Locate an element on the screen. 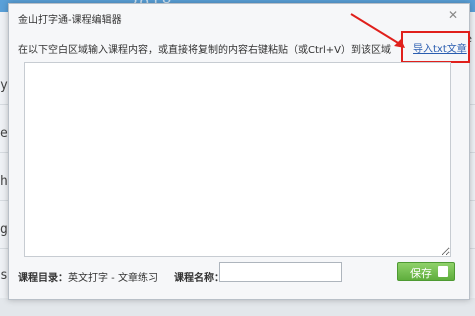 This screenshot has height=316, width=475. course-name-label: 课程名称： is located at coordinates (199, 278).